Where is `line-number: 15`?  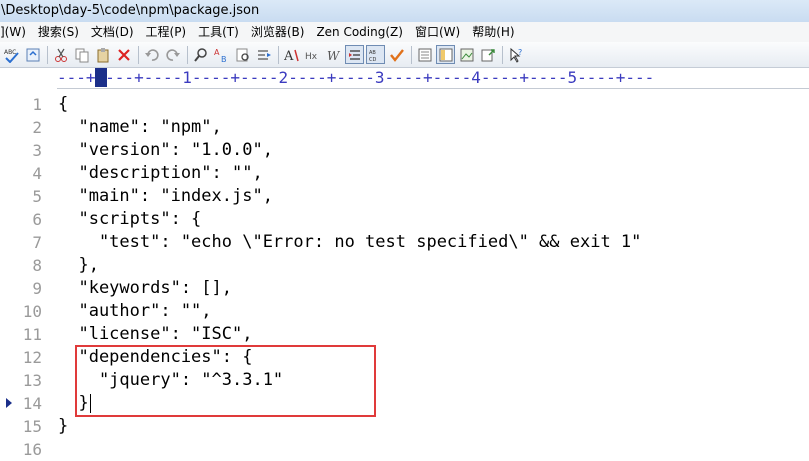
line-number: 15 is located at coordinates (32, 426).